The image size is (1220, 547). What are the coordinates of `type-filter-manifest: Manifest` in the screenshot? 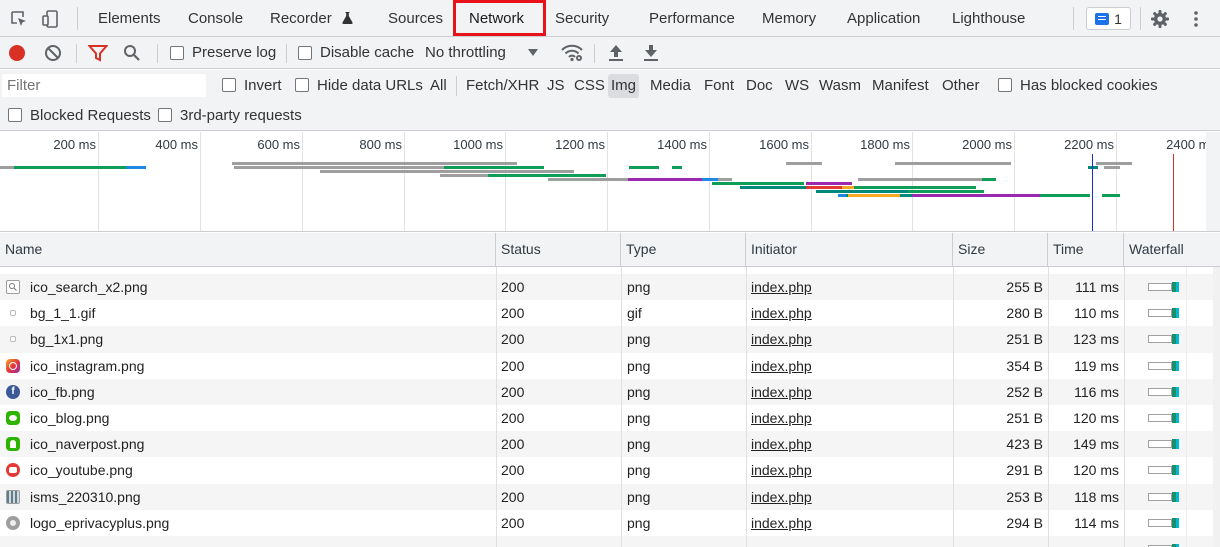 It's located at (900, 86).